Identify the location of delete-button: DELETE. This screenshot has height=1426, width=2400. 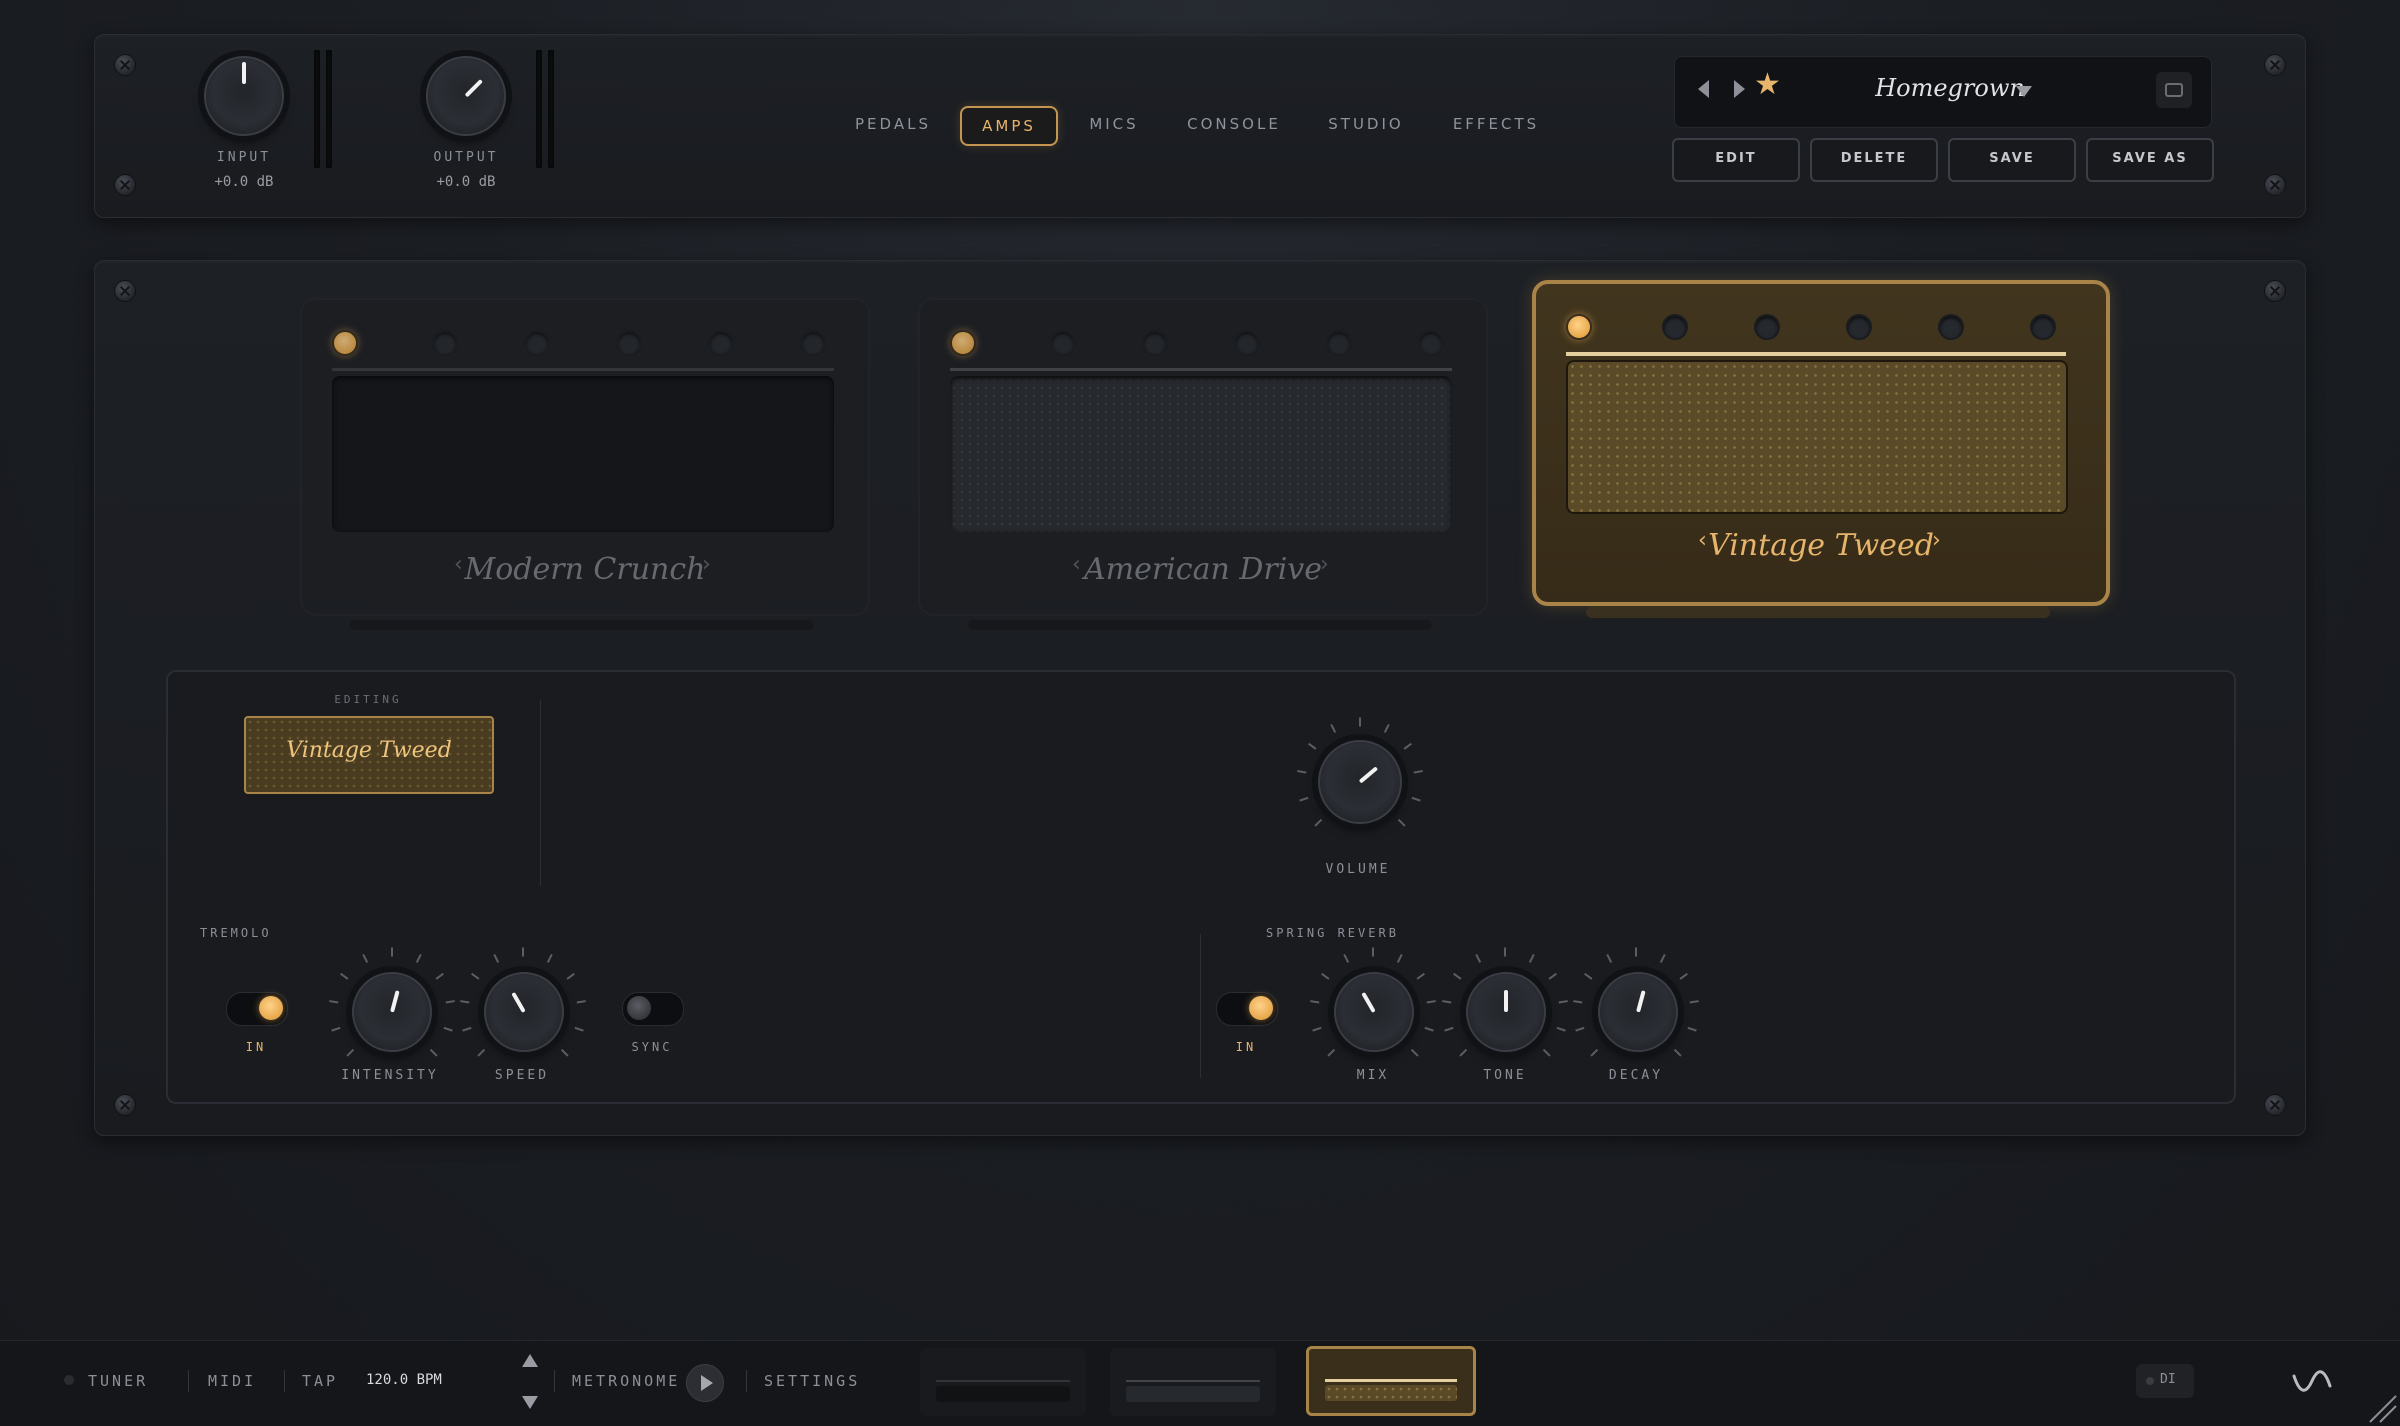
(1874, 160).